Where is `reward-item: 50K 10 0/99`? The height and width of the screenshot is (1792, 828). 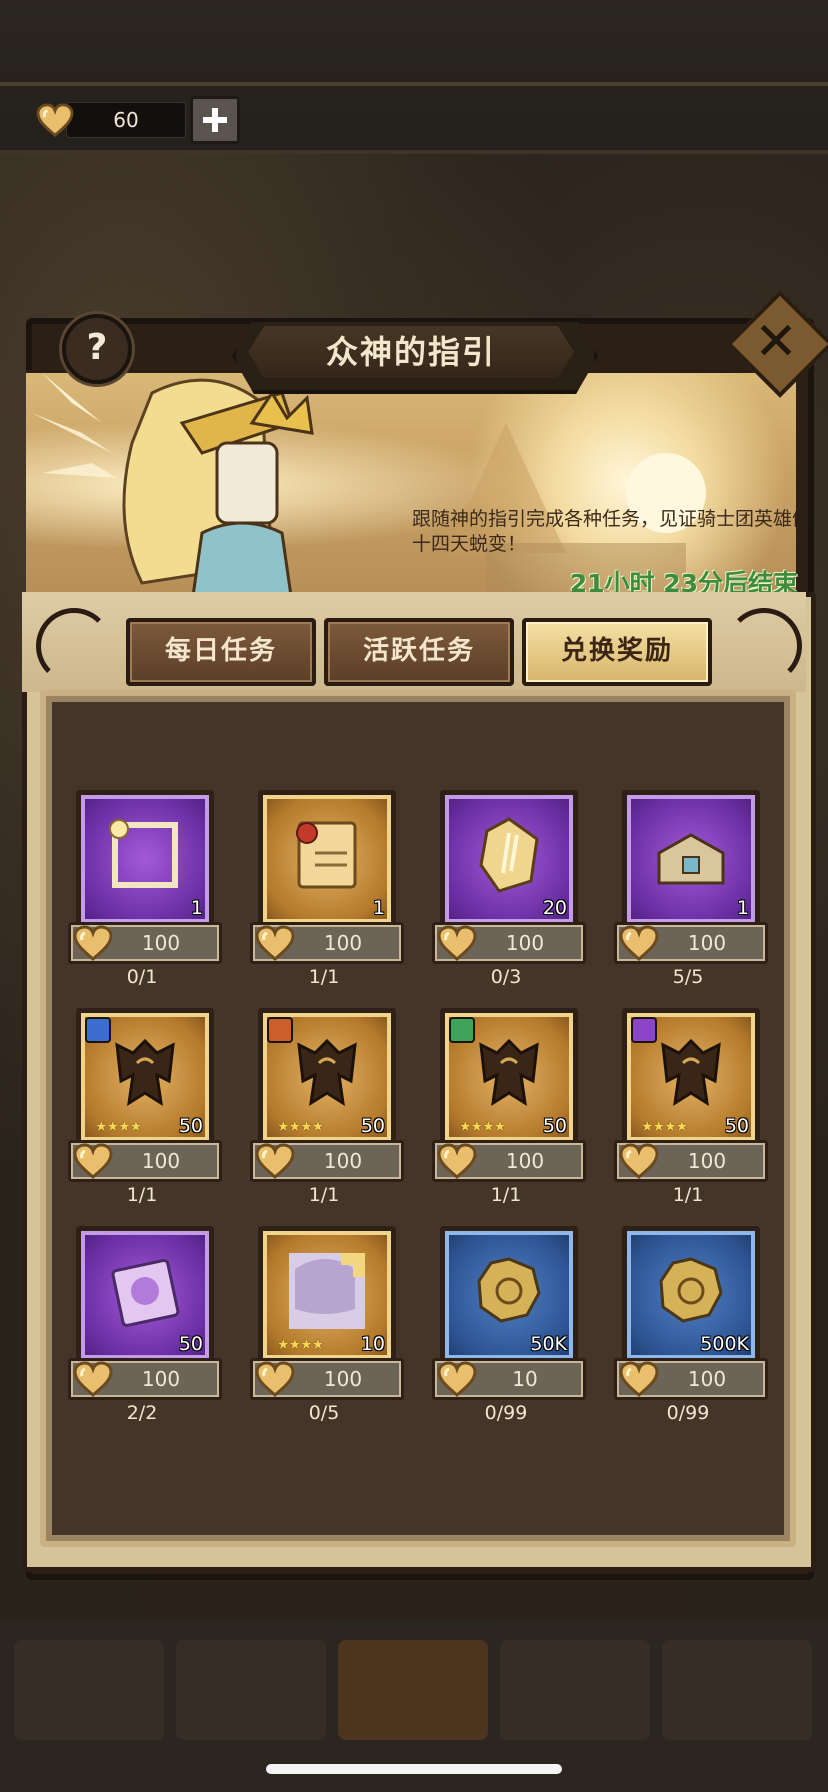
reward-item: 50K 10 0/99 is located at coordinates (512, 1331).